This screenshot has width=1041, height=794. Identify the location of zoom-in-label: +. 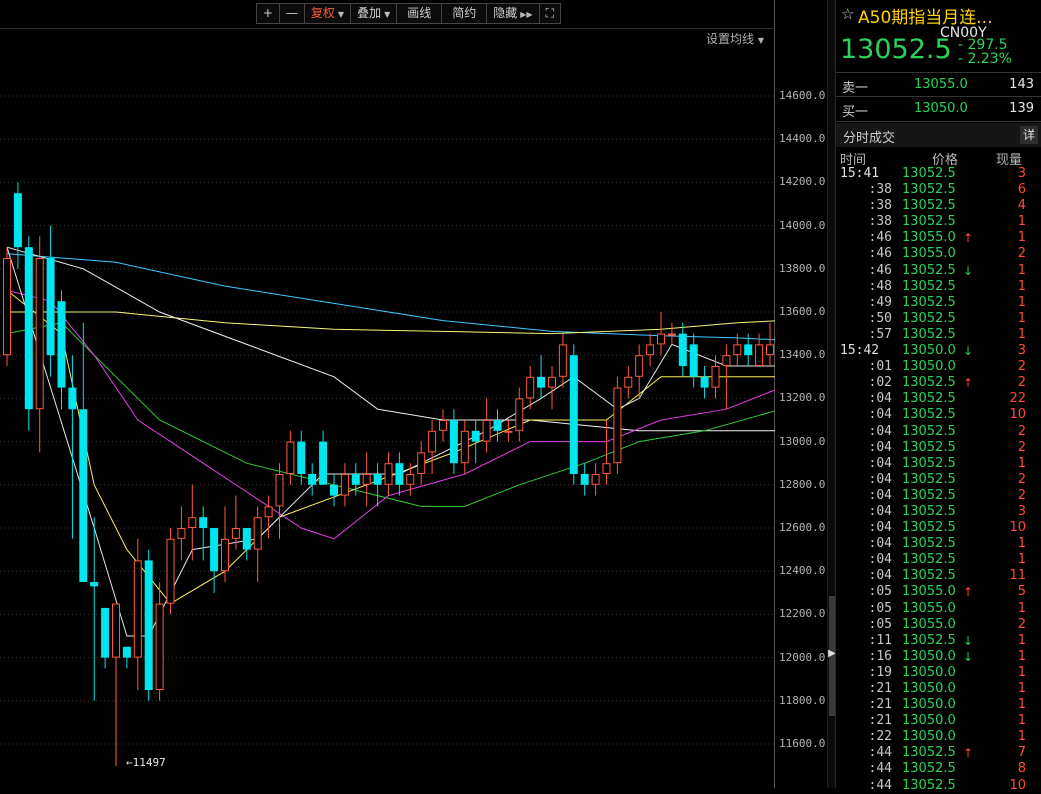
(267, 13).